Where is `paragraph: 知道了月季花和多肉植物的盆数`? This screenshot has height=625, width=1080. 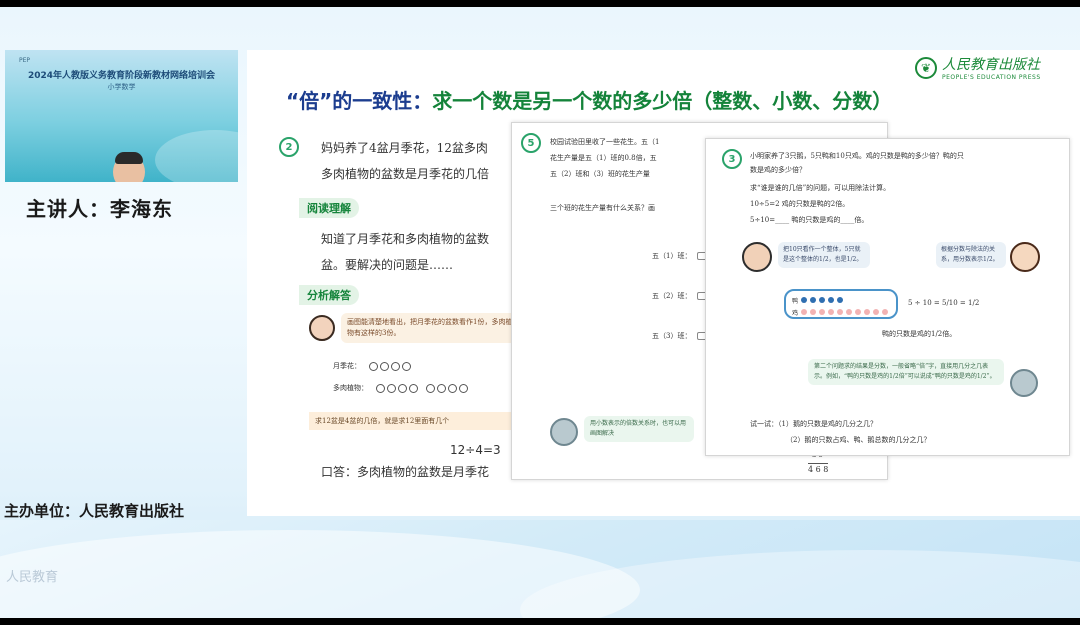
paragraph: 知道了月季花和多肉植物的盆数 is located at coordinates (405, 239).